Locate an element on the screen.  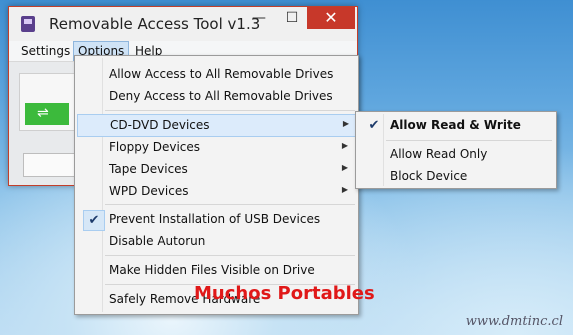
menu-item-label: WPD Devices is located at coordinates (149, 191).